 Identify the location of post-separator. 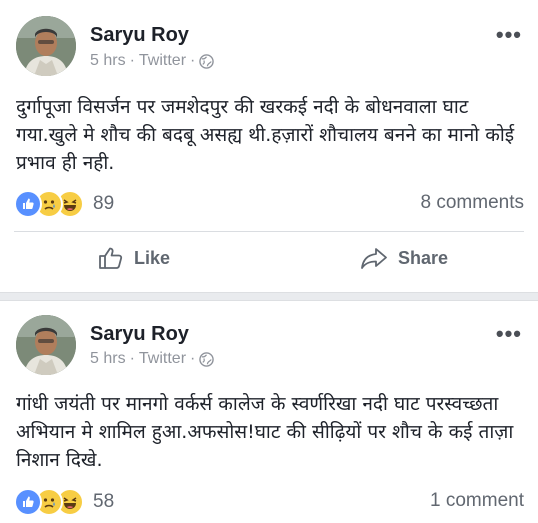
(269, 296).